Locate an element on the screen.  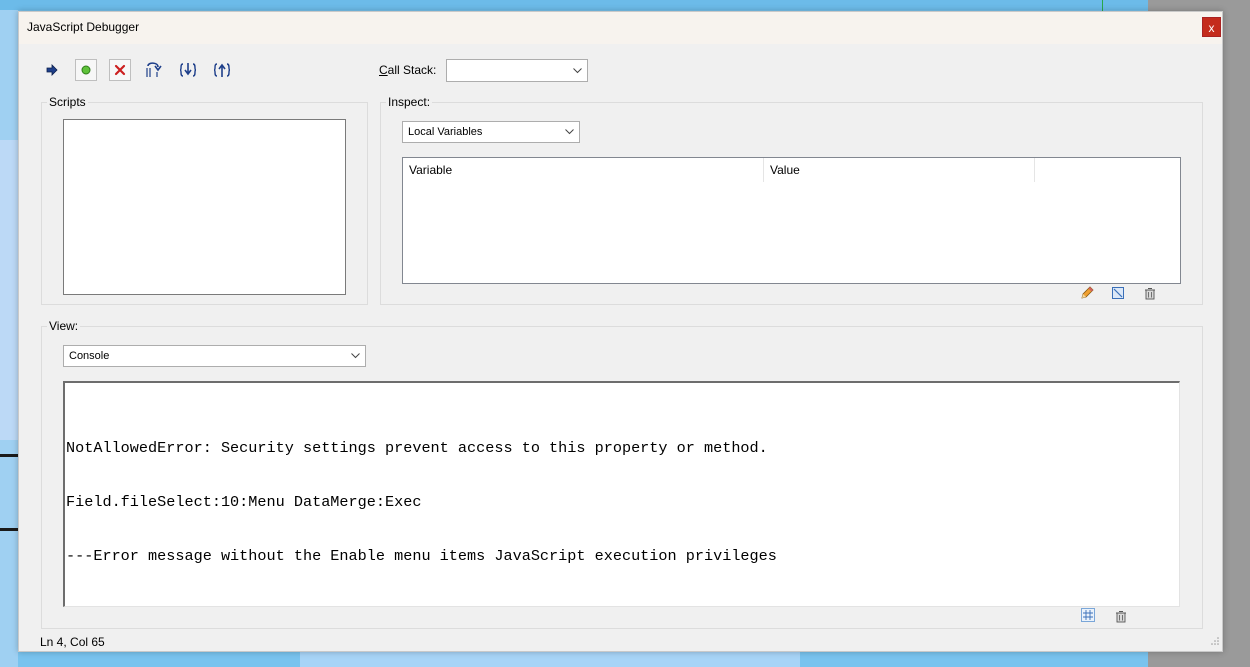
column-header-variable: Variable is located at coordinates (583, 170).